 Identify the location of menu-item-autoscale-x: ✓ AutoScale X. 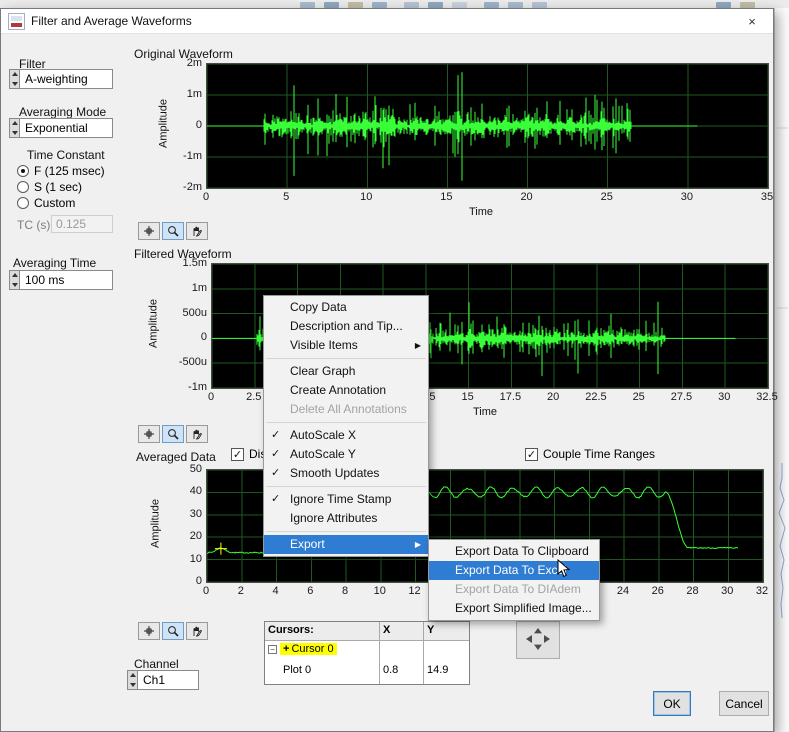
(346, 435).